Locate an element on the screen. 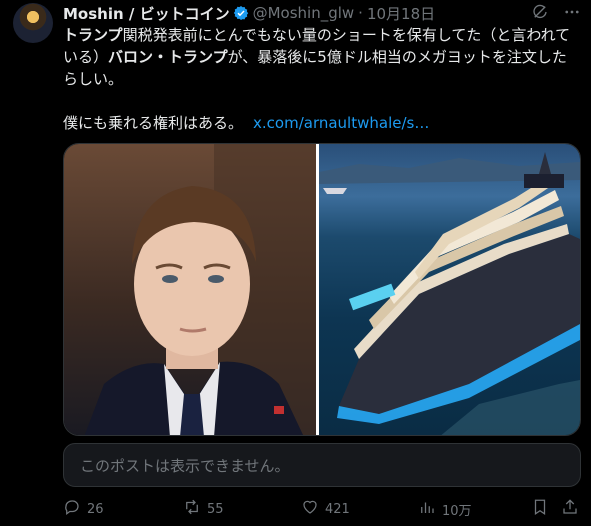 Image resolution: width=591 pixels, height=526 pixels. tweet-header: Moshin / ビットコイン @Moshin_glw · 10月18日 is located at coordinates (322, 13).